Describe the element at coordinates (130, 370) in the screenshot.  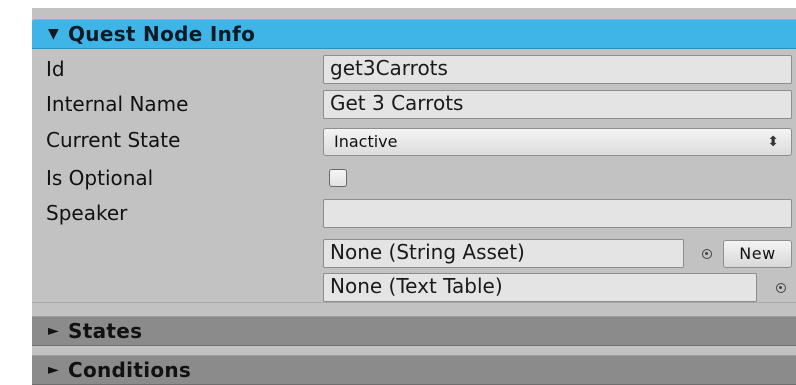
I see `conditions-title: Conditions` at that location.